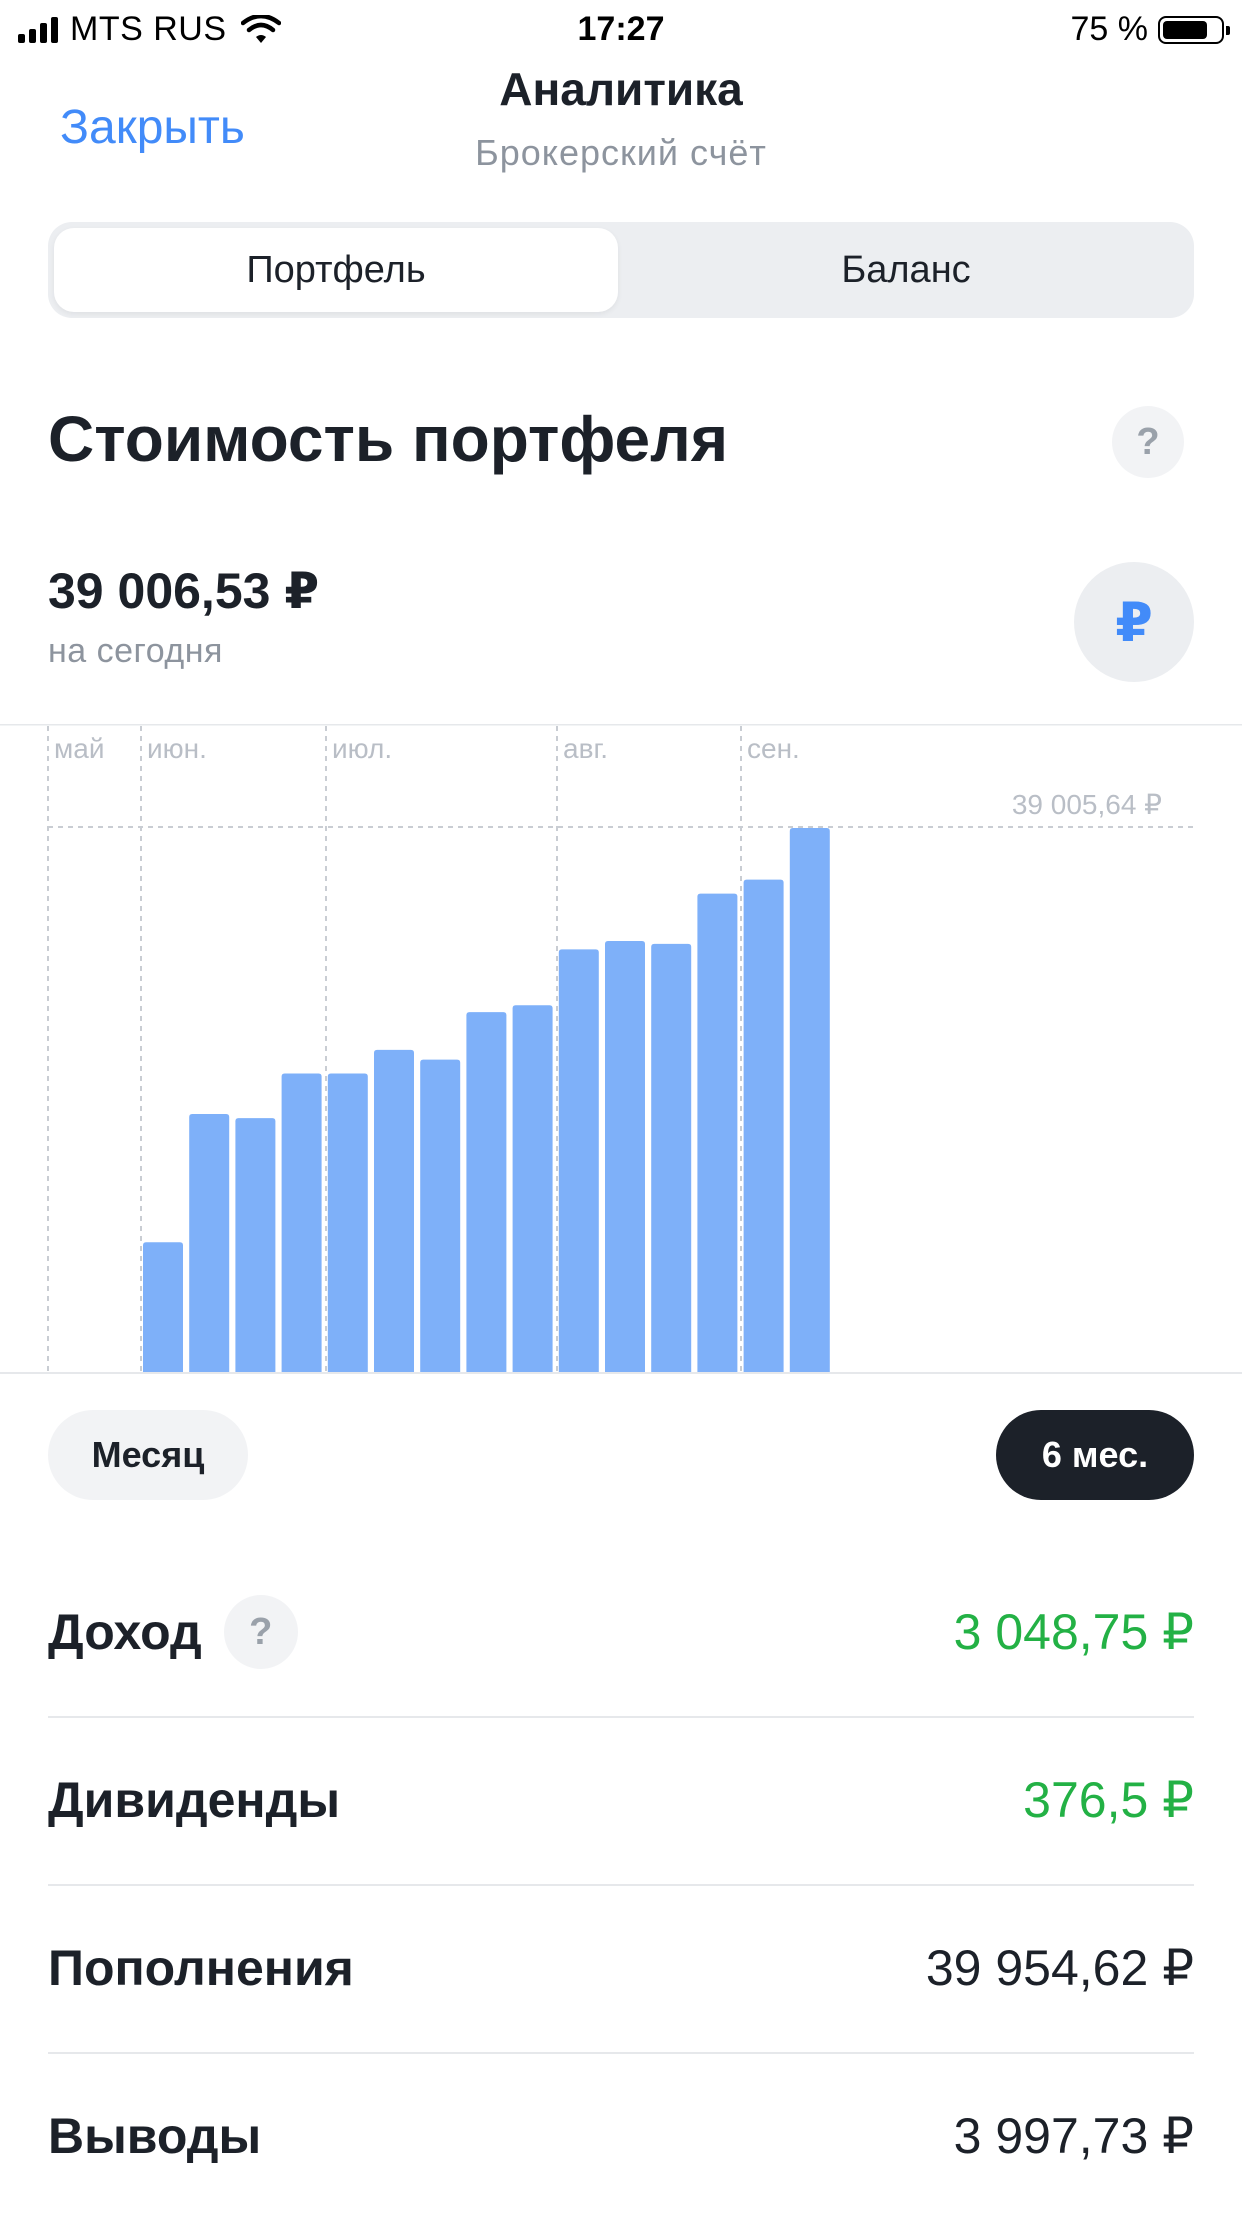 This screenshot has height=2220, width=1242. I want to click on period-month-button: Месяц, so click(148, 1455).